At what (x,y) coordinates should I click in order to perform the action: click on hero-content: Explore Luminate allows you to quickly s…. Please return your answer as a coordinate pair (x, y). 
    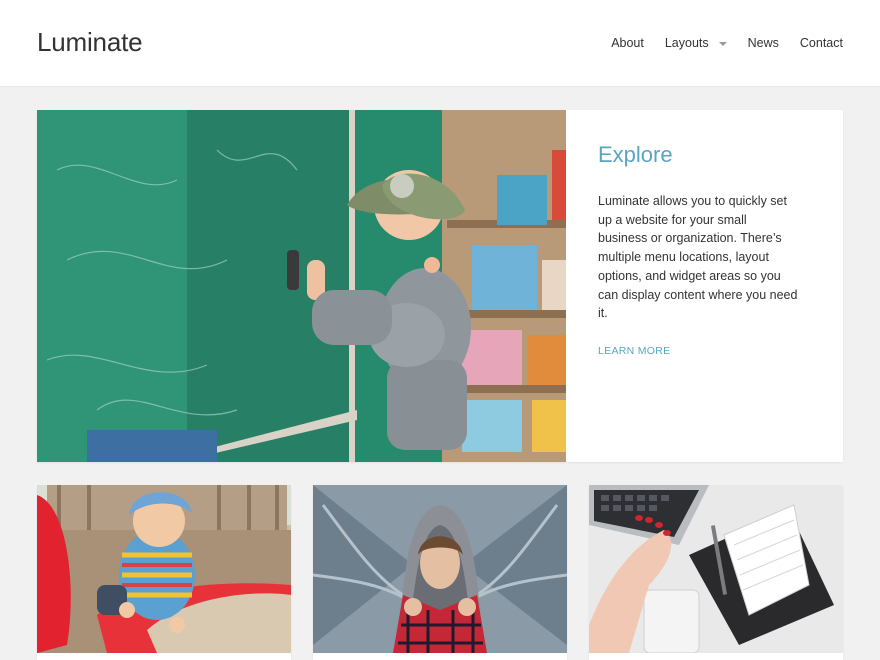
    Looking at the image, I should click on (698, 250).